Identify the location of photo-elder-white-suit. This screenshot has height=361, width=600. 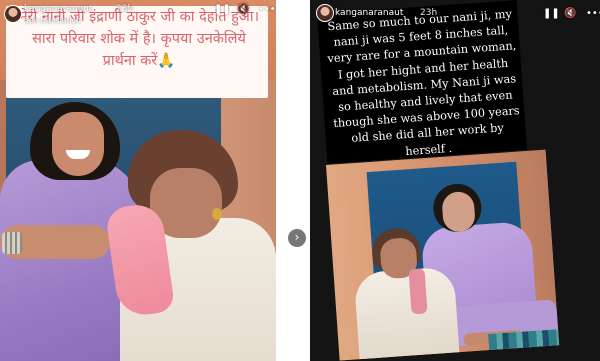
(406, 313).